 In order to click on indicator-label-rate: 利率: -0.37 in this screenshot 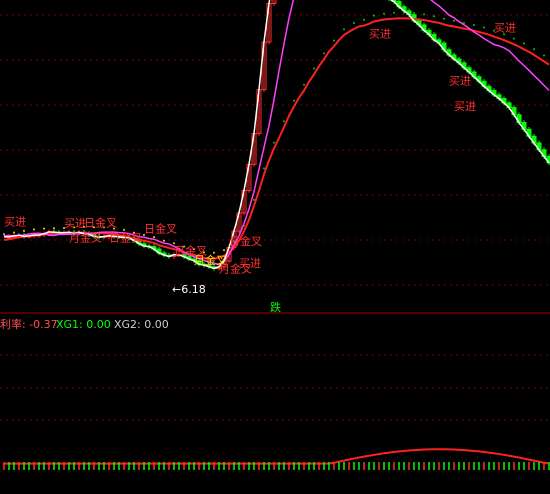, I will do `click(29, 324)`.